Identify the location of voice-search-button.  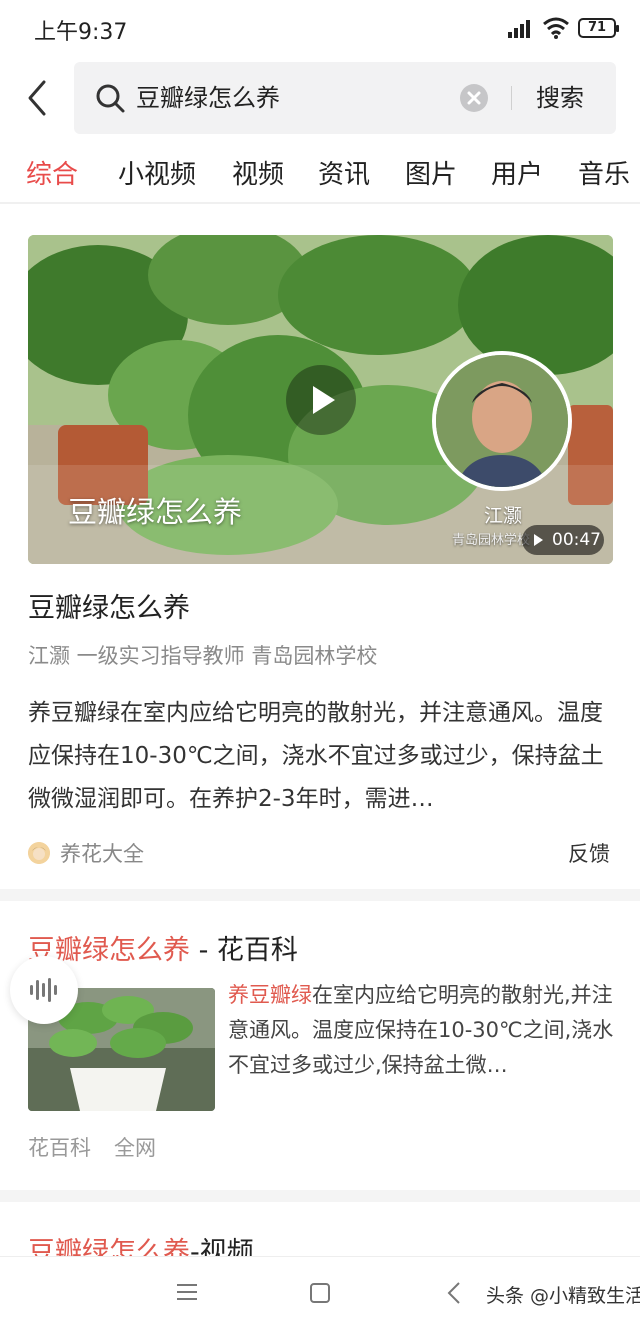
(44, 990).